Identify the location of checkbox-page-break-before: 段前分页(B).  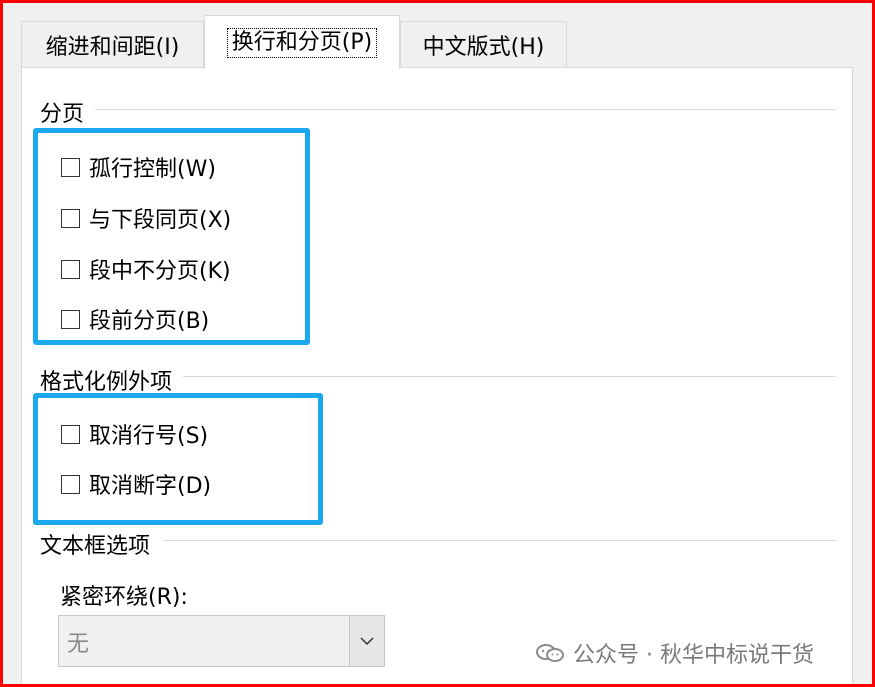
(135, 319).